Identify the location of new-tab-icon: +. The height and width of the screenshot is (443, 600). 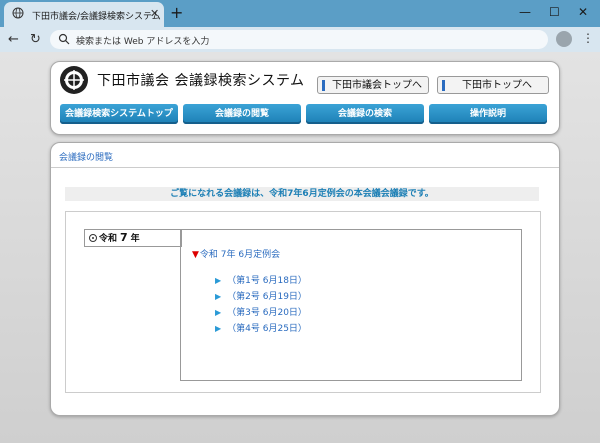
(176, 12).